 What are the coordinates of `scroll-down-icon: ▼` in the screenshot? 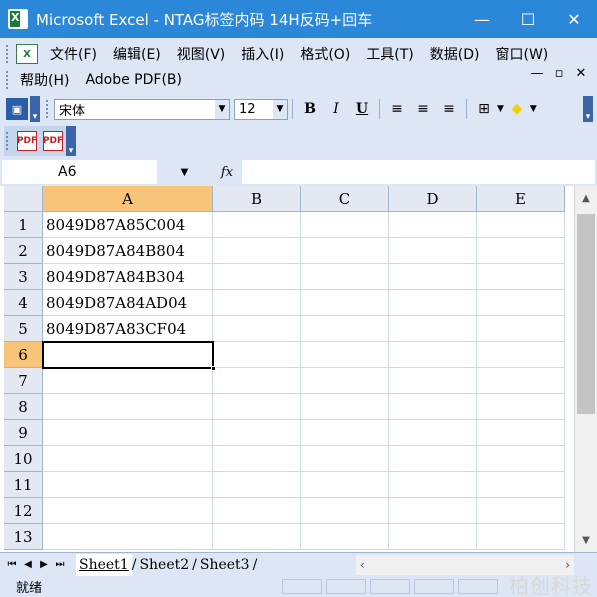 It's located at (586, 540).